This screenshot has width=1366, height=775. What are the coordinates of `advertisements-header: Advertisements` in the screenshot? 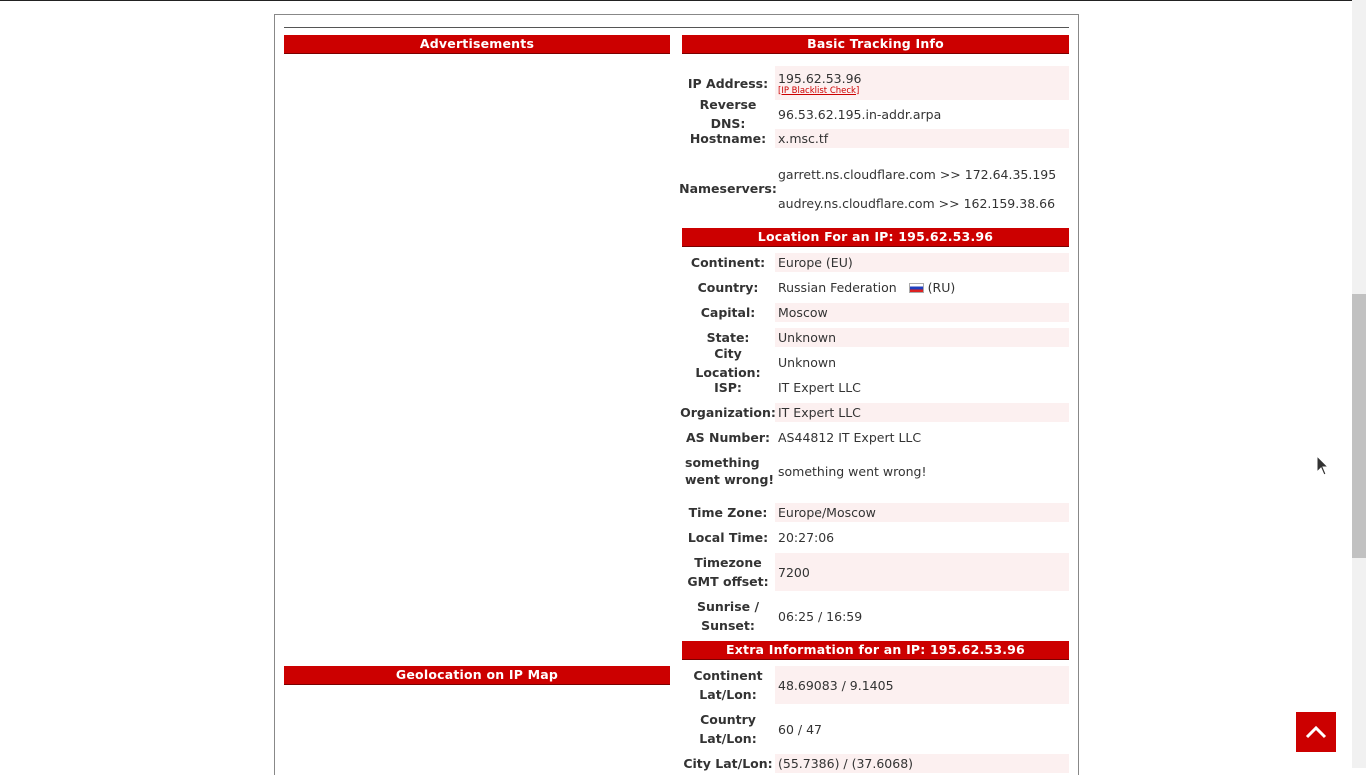 It's located at (477, 44).